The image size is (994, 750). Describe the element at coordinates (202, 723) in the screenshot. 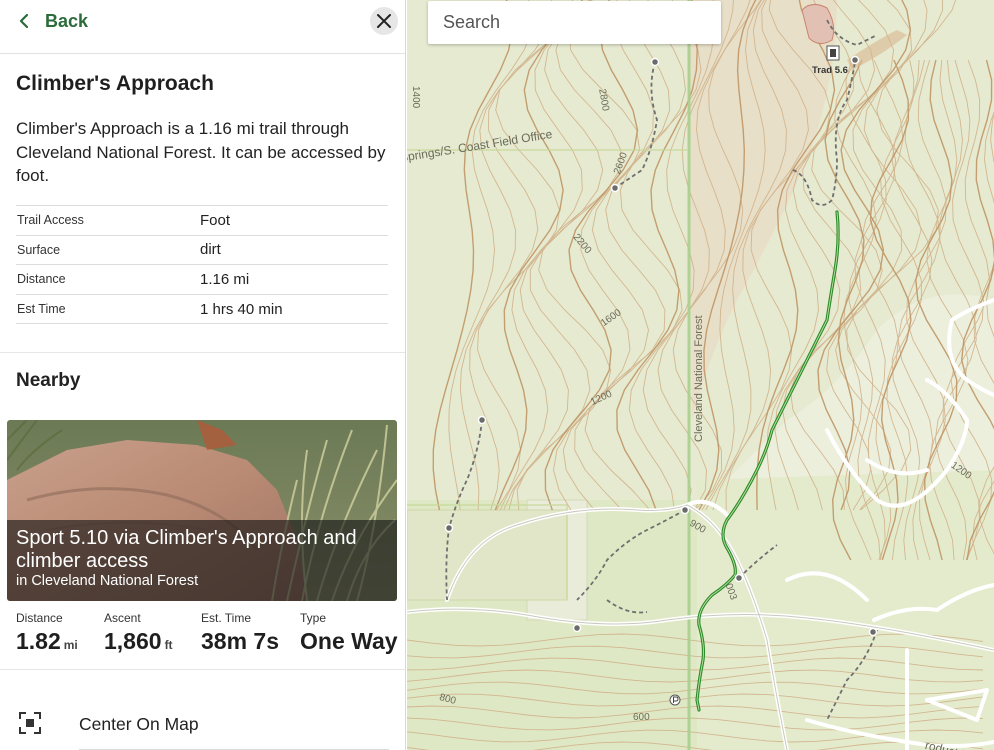

I see `center-on-map-button: Center On Map` at that location.